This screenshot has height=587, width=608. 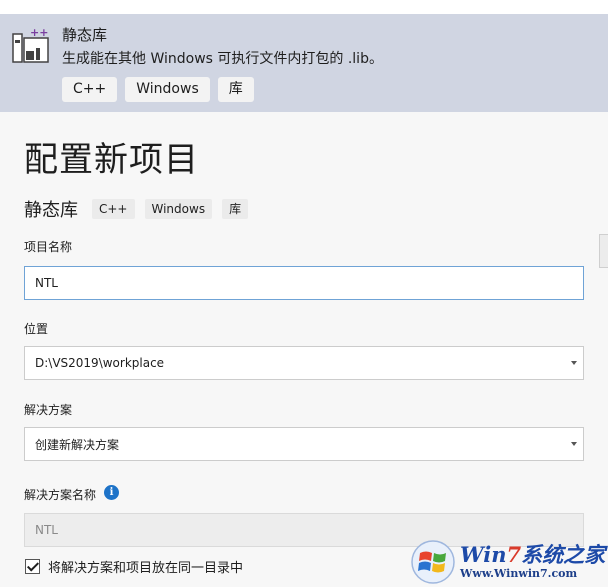 What do you see at coordinates (60, 495) in the screenshot?
I see `solution-name-label: 解决方案名称` at bounding box center [60, 495].